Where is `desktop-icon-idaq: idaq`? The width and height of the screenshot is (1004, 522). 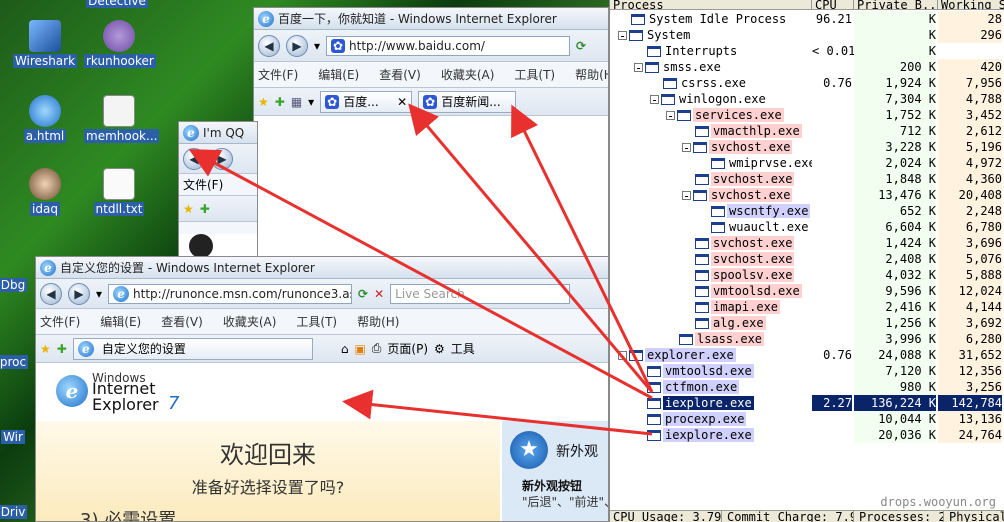
desktop-icon-idaq: idaq is located at coordinates (45, 192).